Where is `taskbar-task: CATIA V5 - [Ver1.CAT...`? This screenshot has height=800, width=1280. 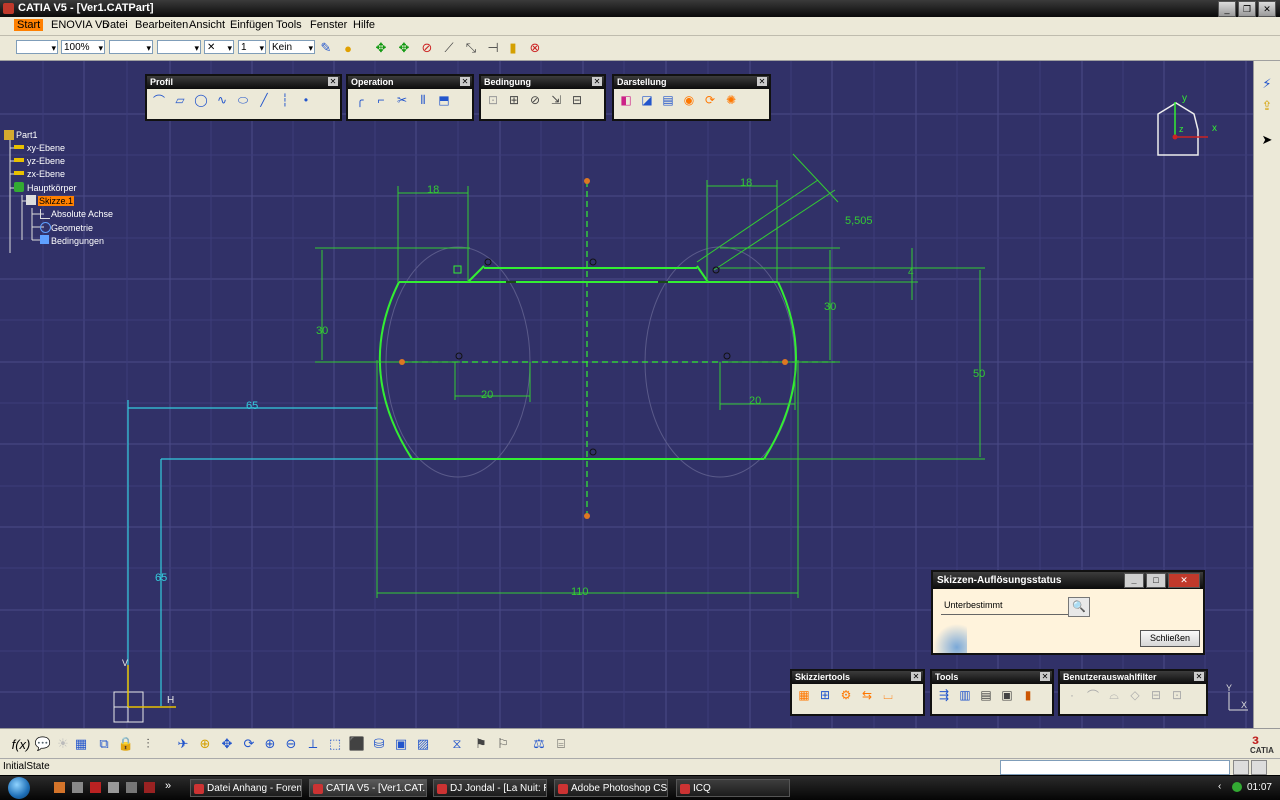 taskbar-task: CATIA V5 - [Ver1.CAT... is located at coordinates (368, 788).